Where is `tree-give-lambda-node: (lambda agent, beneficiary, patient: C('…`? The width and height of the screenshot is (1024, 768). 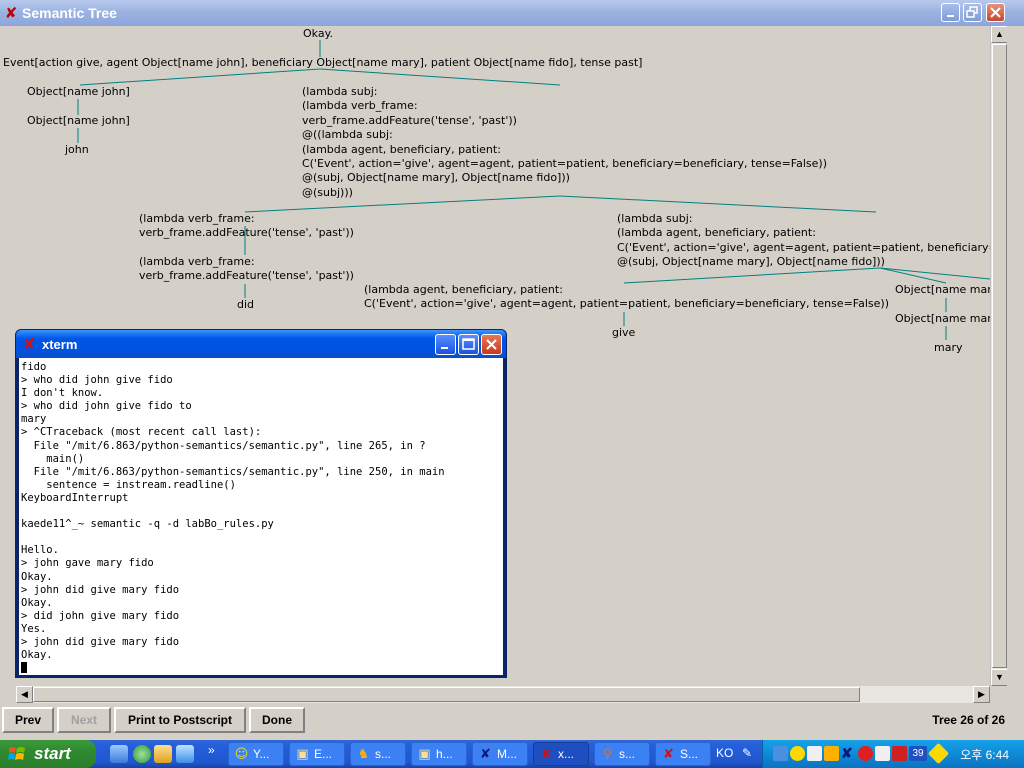
tree-give-lambda-node: (lambda agent, beneficiary, patient: C('… is located at coordinates (626, 297).